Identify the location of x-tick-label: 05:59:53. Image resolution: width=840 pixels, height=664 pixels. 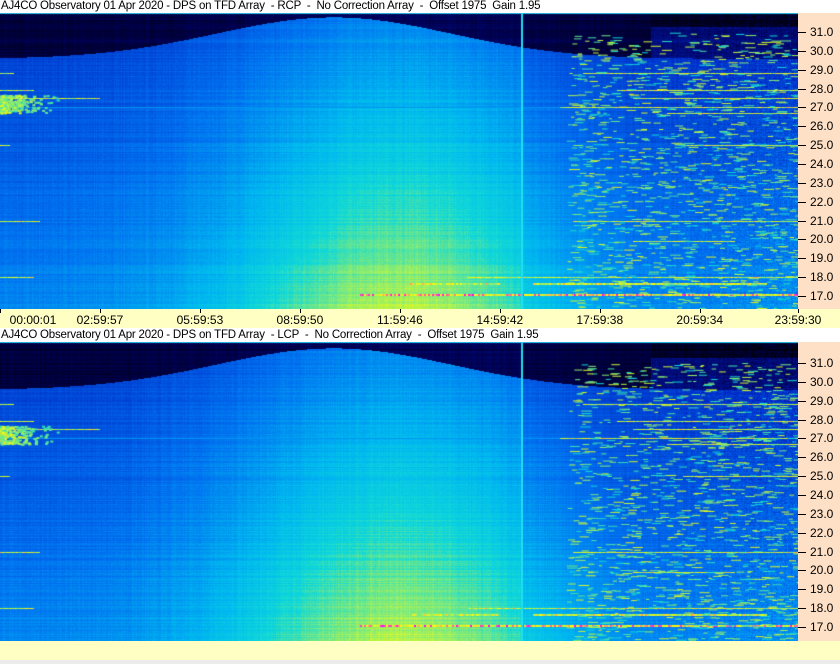
(200, 320).